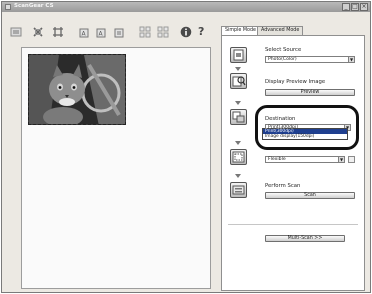 The height and width of the screenshot is (294, 372). What do you see at coordinates (305, 159) in the screenshot?
I see `size-select: Flexible ▼` at bounding box center [305, 159].